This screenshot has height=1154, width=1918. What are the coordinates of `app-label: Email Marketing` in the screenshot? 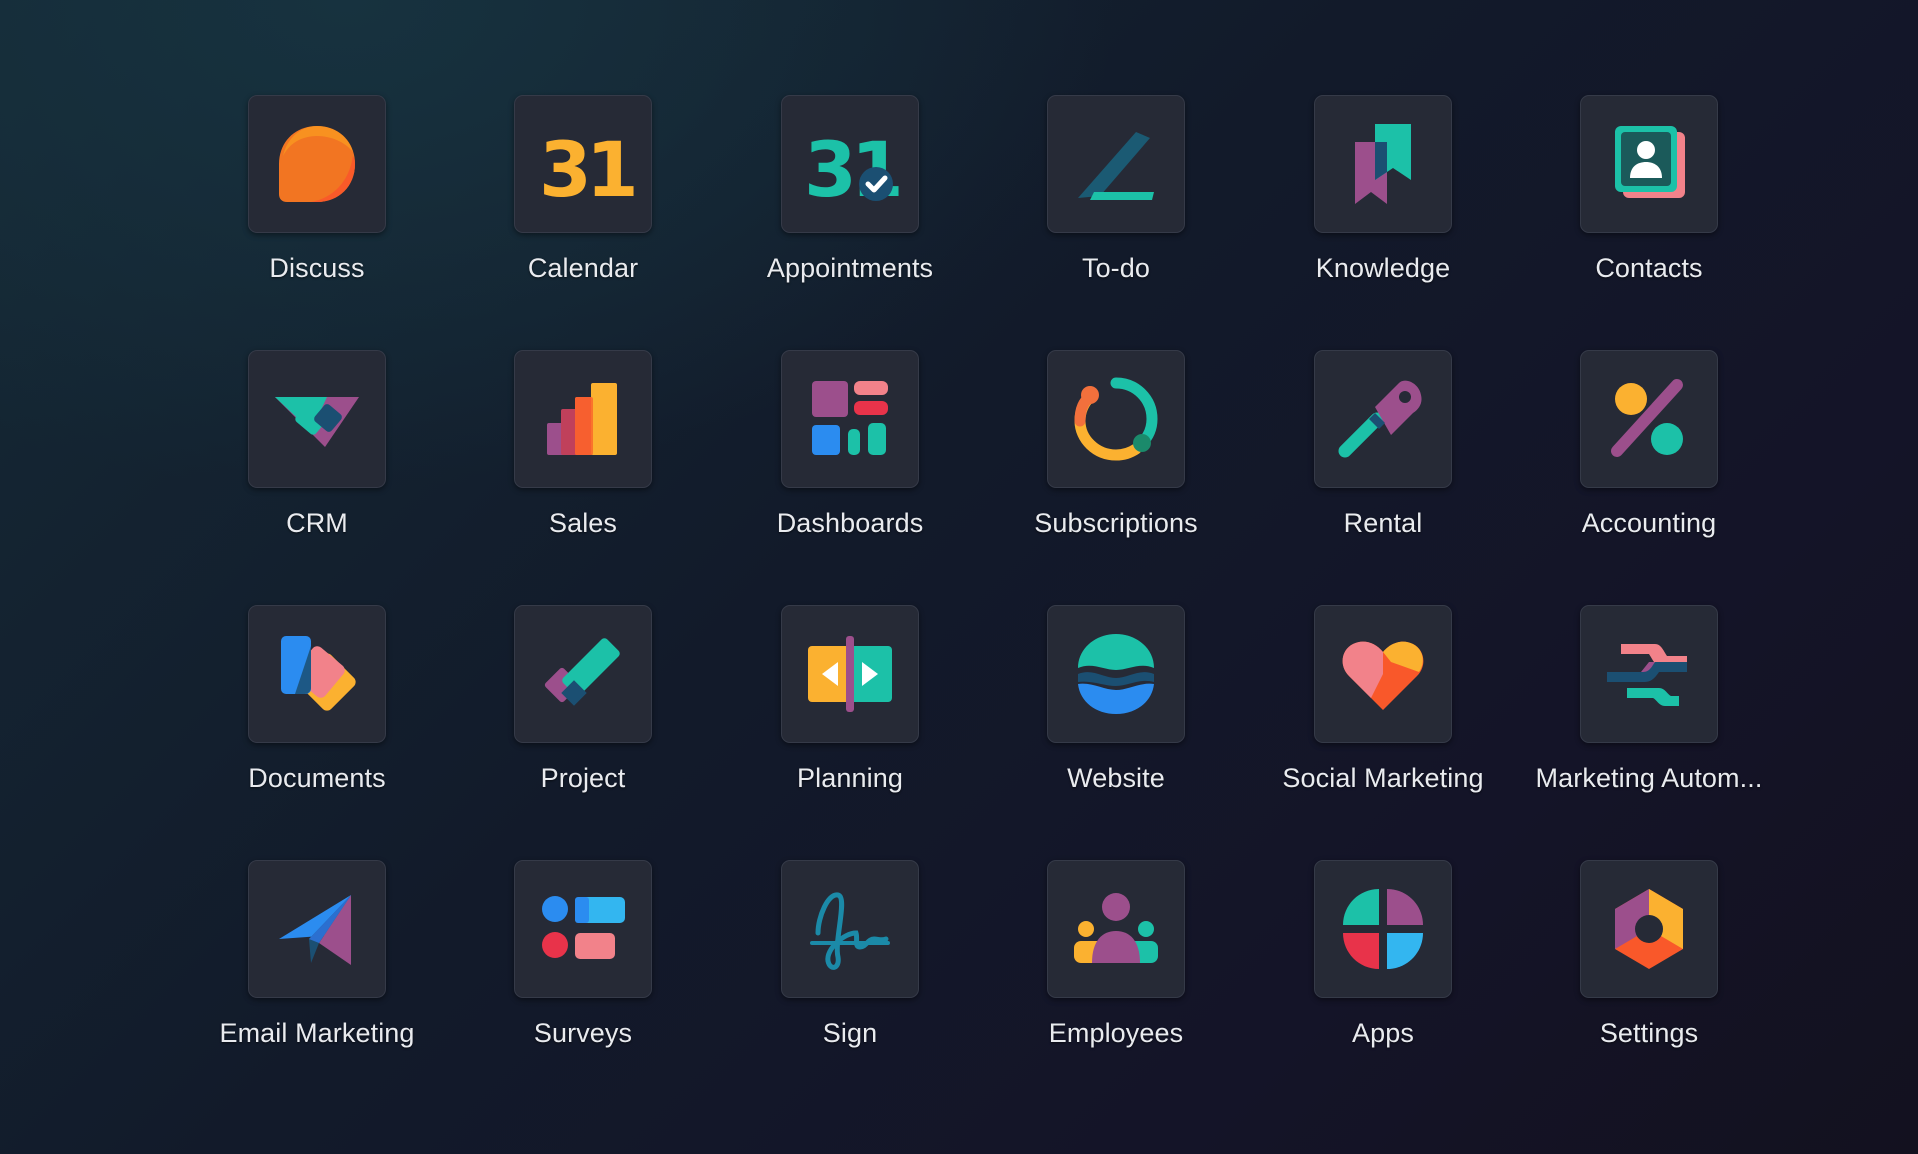 It's located at (317, 1033).